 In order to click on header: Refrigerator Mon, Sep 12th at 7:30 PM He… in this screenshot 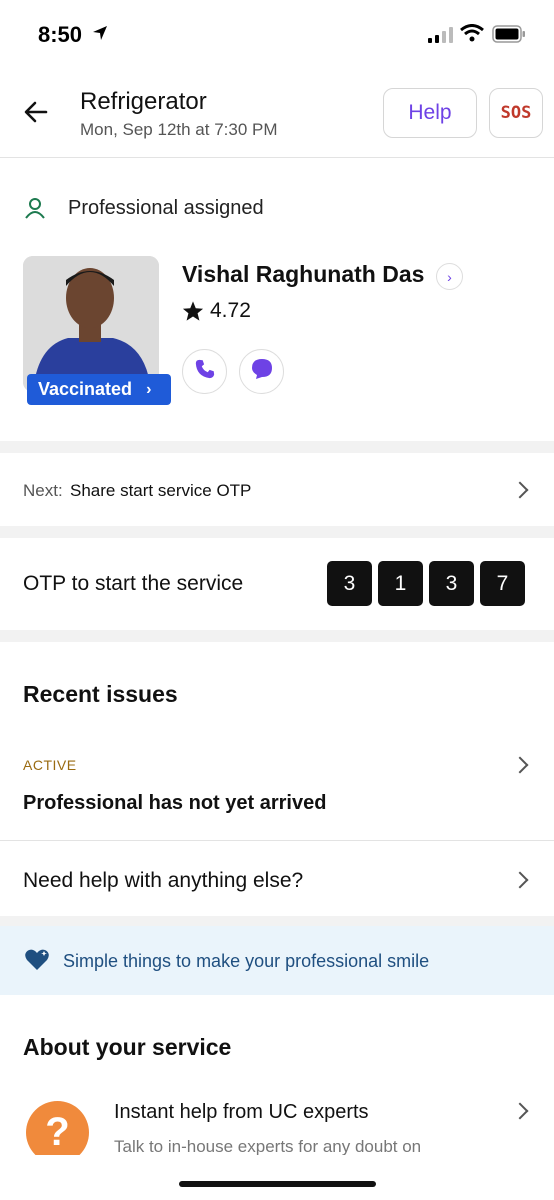, I will do `click(277, 114)`.